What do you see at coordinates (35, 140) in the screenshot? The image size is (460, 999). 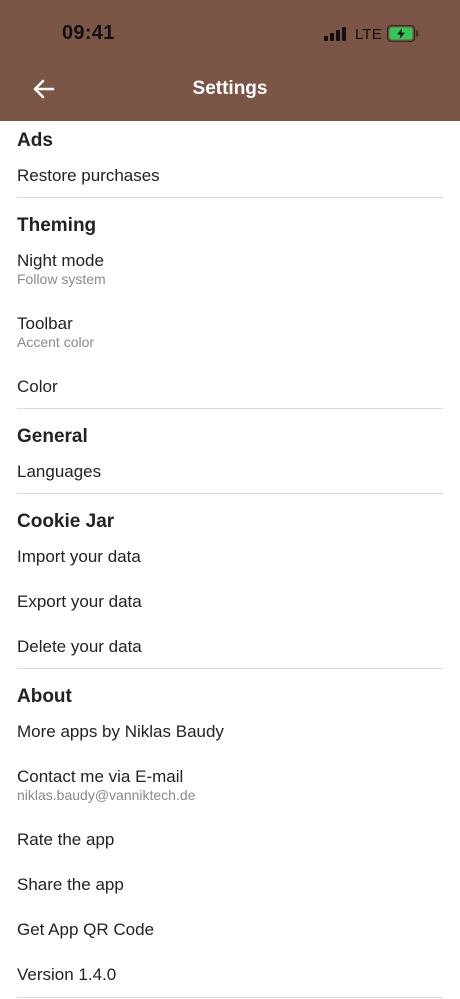 I see `section-header-ads: Ads` at bounding box center [35, 140].